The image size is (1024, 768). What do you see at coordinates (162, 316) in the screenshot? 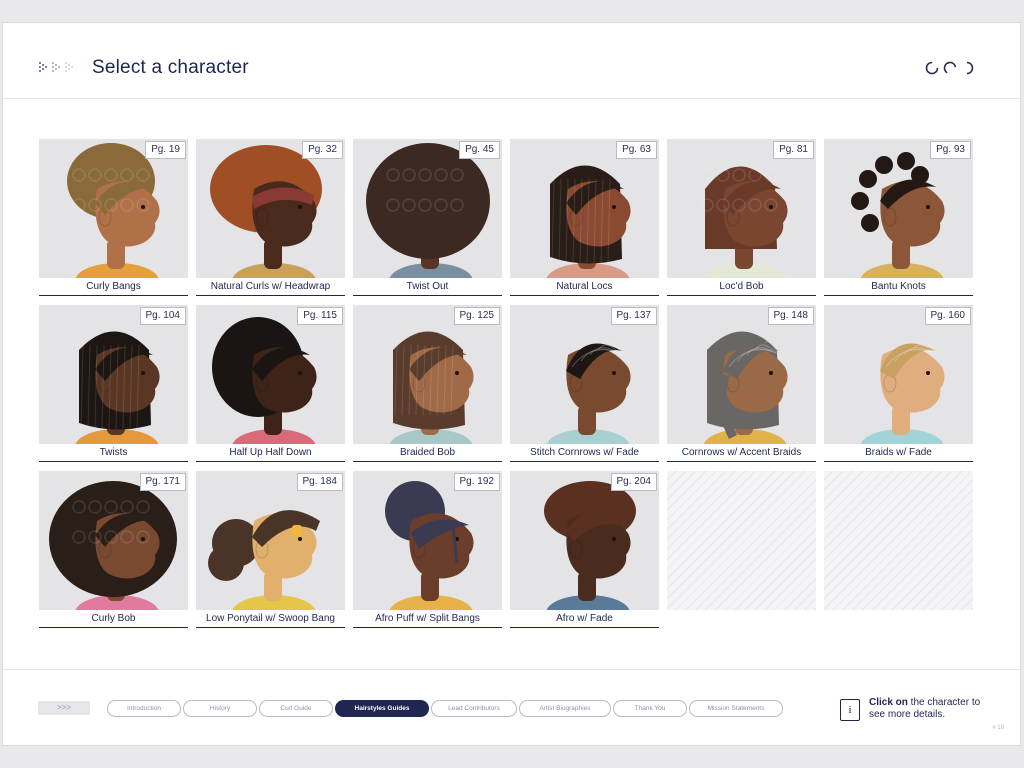
I see `page-badge: Pg. 104` at bounding box center [162, 316].